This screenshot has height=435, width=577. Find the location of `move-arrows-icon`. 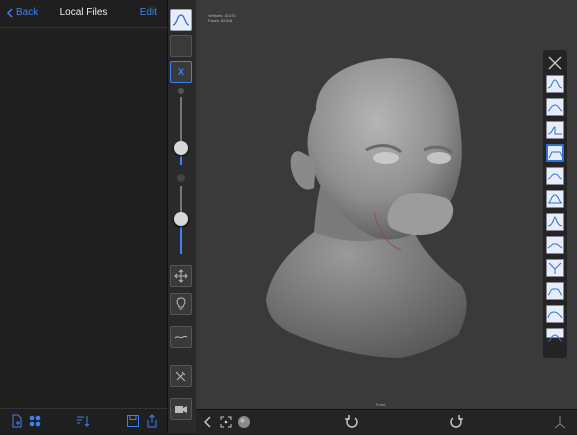

move-arrows-icon is located at coordinates (181, 276).